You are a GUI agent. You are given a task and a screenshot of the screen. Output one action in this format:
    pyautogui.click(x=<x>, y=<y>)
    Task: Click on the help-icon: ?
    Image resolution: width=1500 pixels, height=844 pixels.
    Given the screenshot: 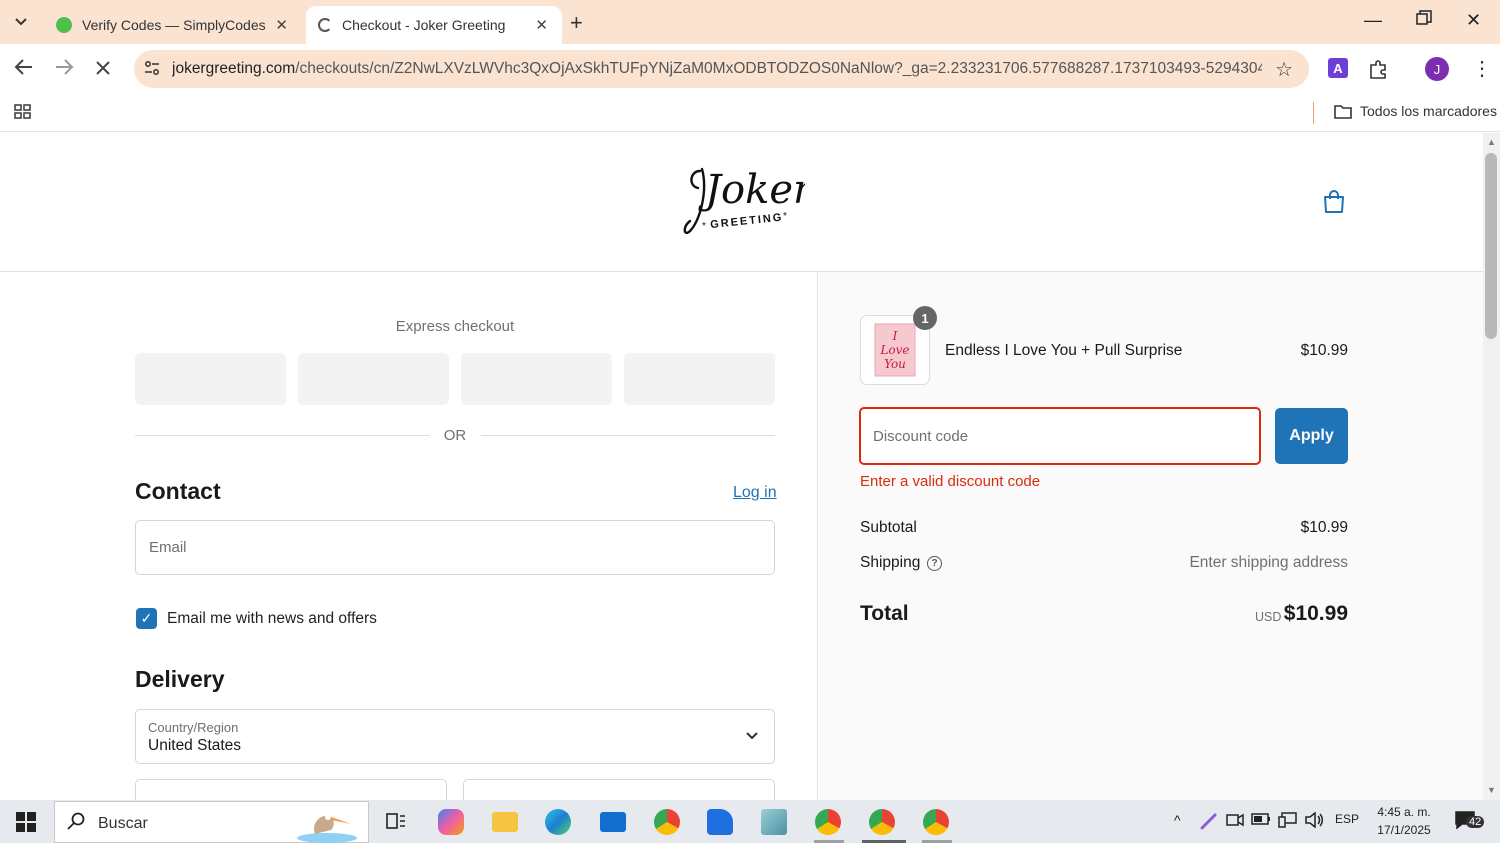 What is the action you would take?
    pyautogui.click(x=934, y=563)
    